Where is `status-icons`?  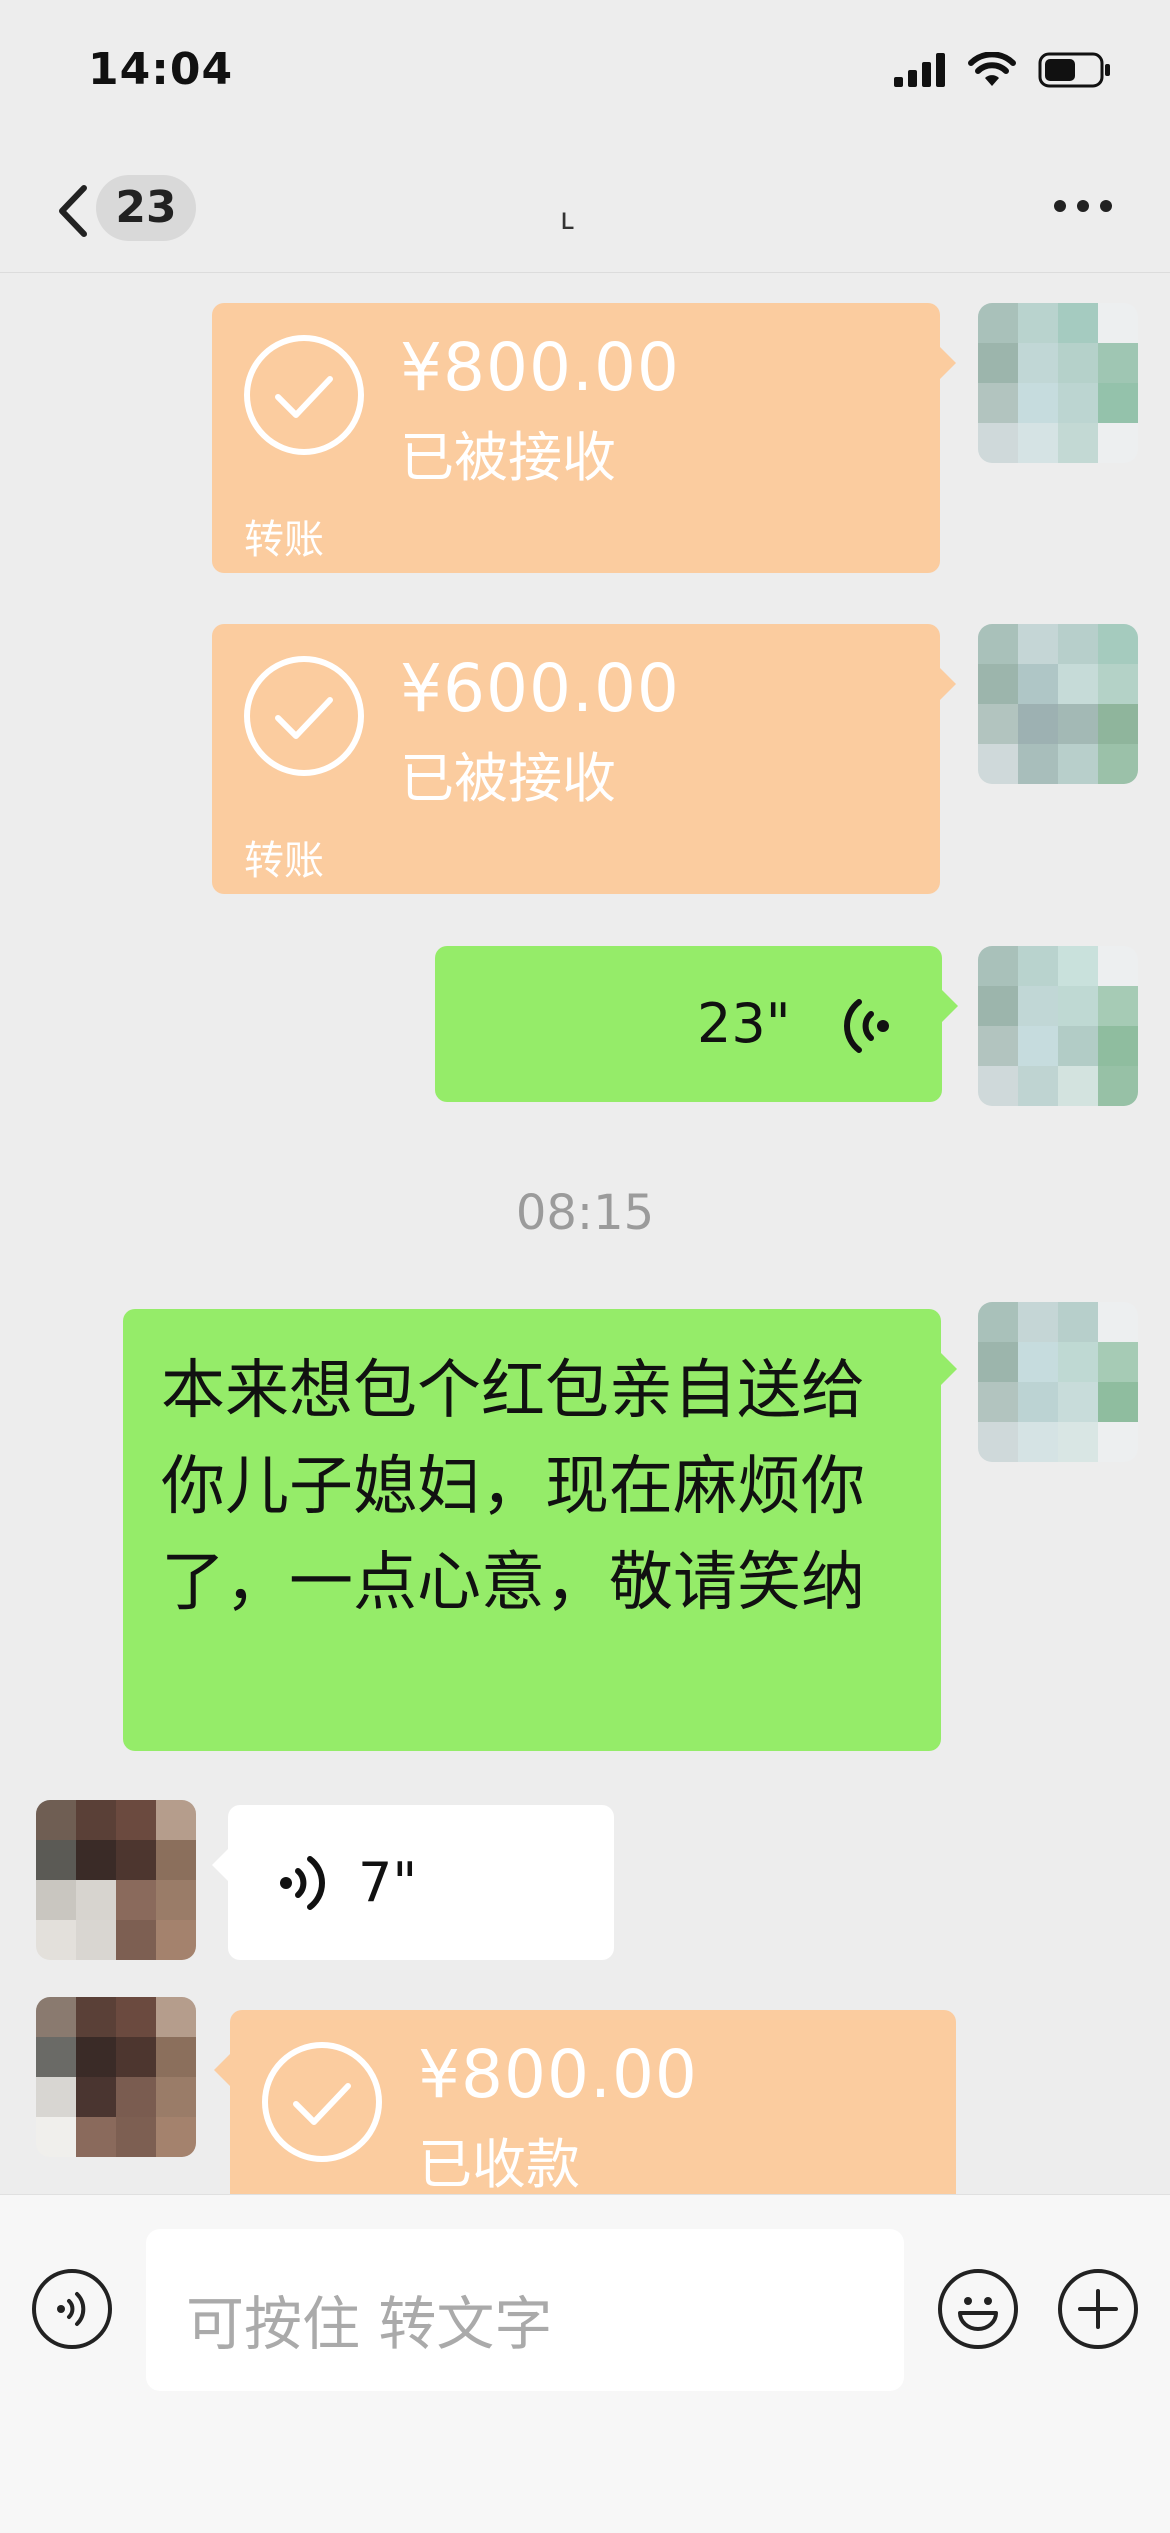 status-icons is located at coordinates (1003, 70).